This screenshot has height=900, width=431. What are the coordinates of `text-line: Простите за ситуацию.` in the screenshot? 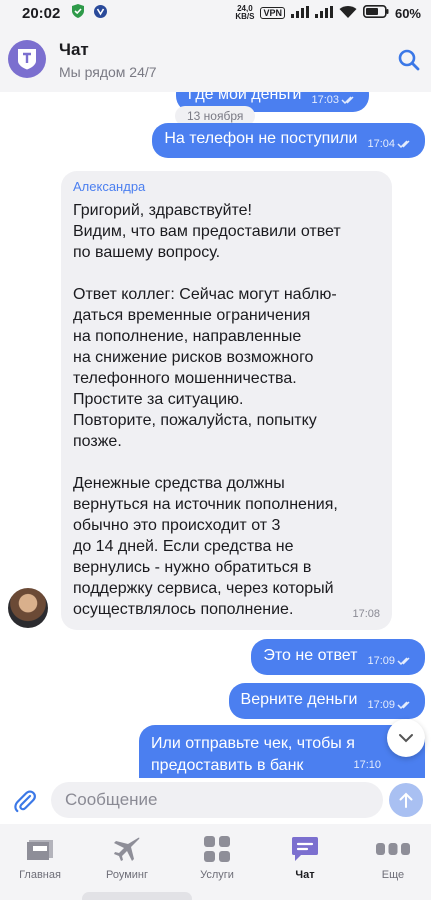 It's located at (158, 399).